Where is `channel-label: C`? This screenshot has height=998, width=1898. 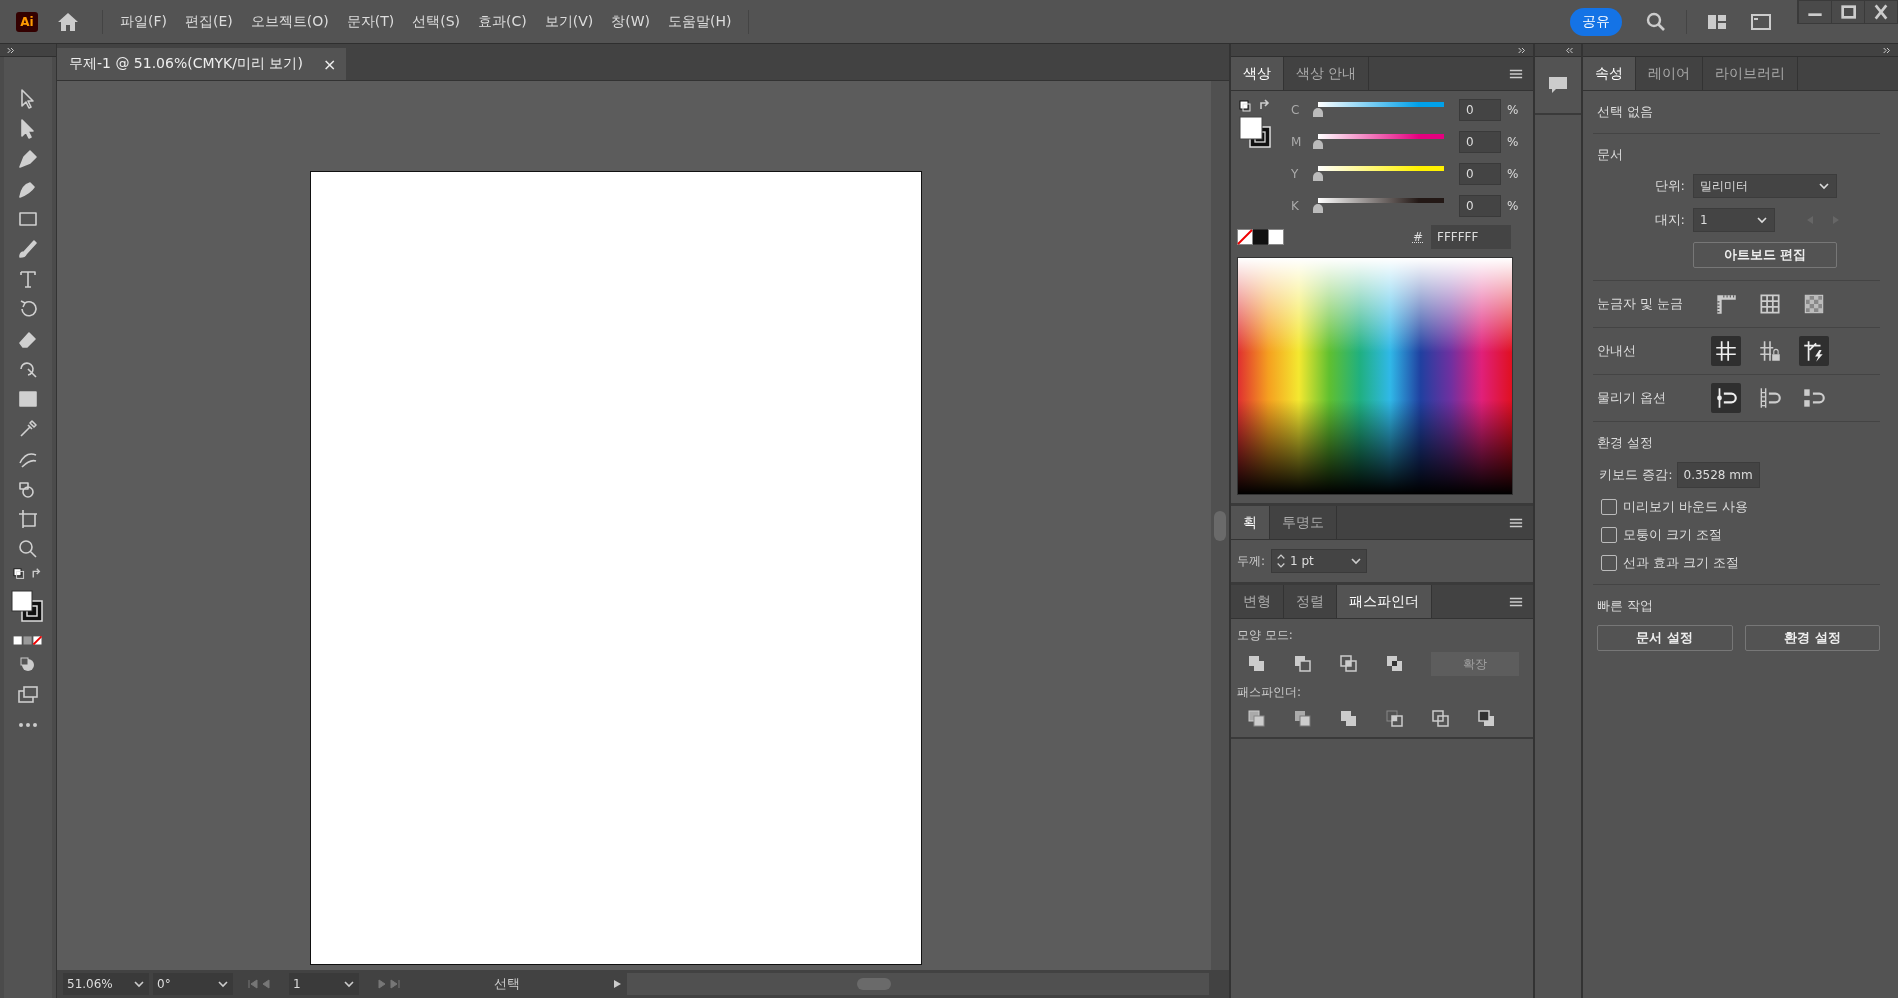 channel-label: C is located at coordinates (1296, 110).